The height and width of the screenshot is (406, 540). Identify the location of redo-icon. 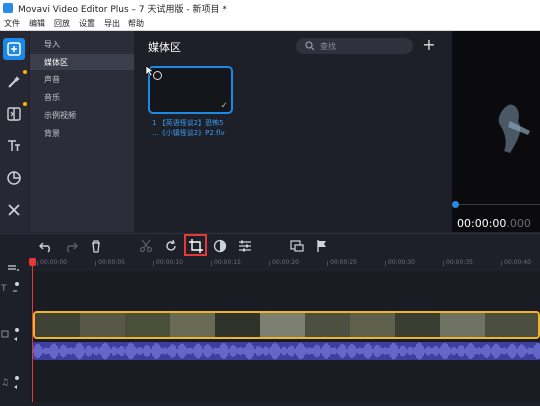
(72, 247).